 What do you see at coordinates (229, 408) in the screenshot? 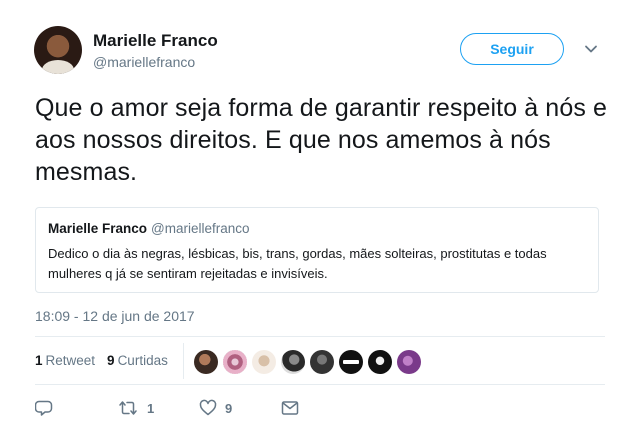
I see `like-count: 9` at bounding box center [229, 408].